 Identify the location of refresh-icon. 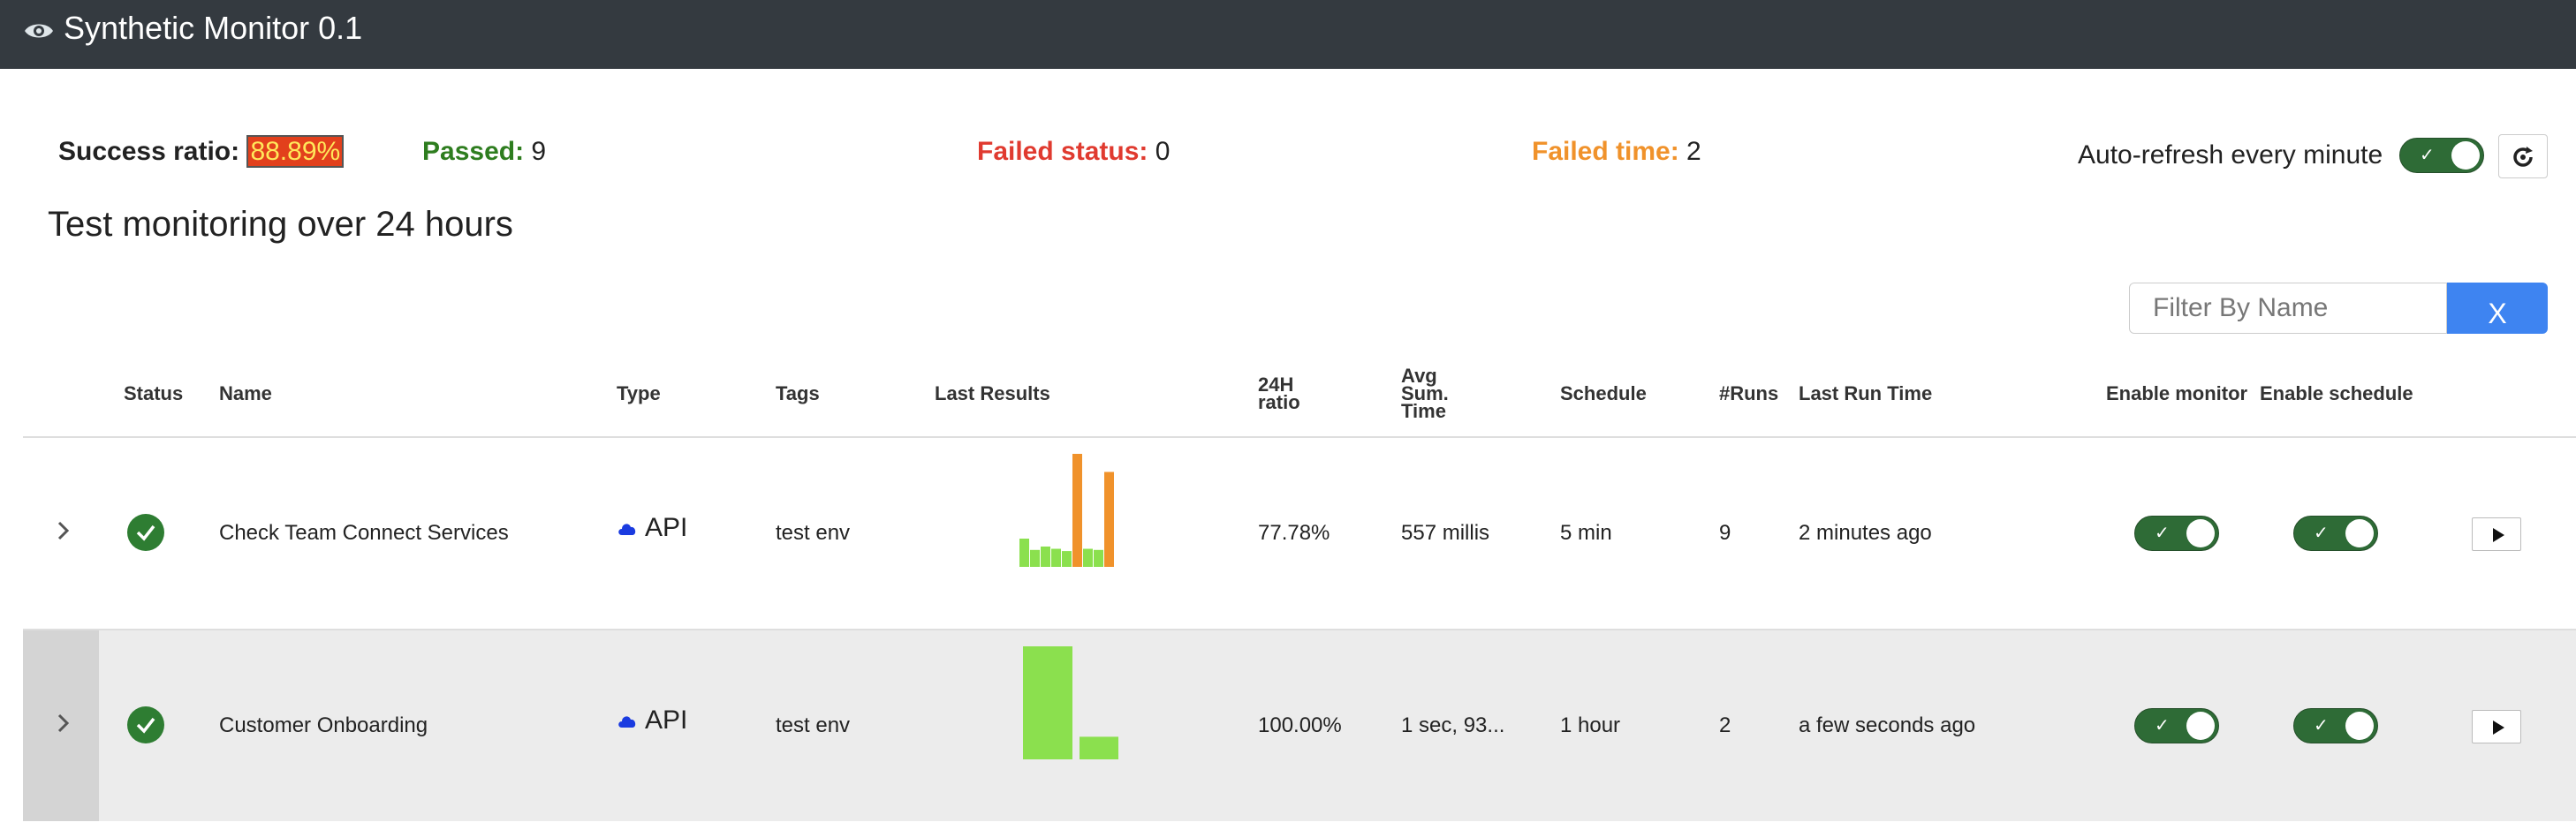
(2523, 157).